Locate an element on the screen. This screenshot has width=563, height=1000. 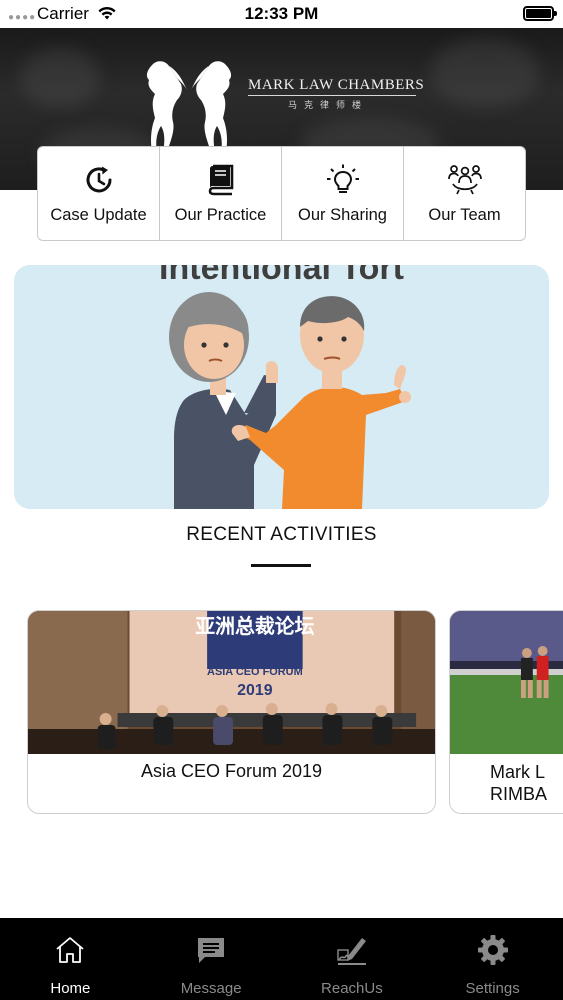
photo-banner-en: ASIA CEO FORUM is located at coordinates (255, 672).